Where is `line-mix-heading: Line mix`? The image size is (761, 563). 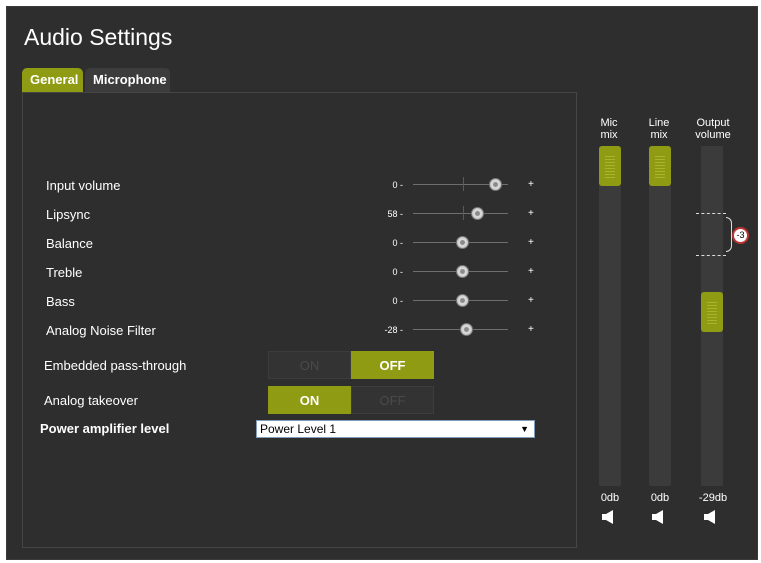
line-mix-heading: Line mix is located at coordinates (659, 129).